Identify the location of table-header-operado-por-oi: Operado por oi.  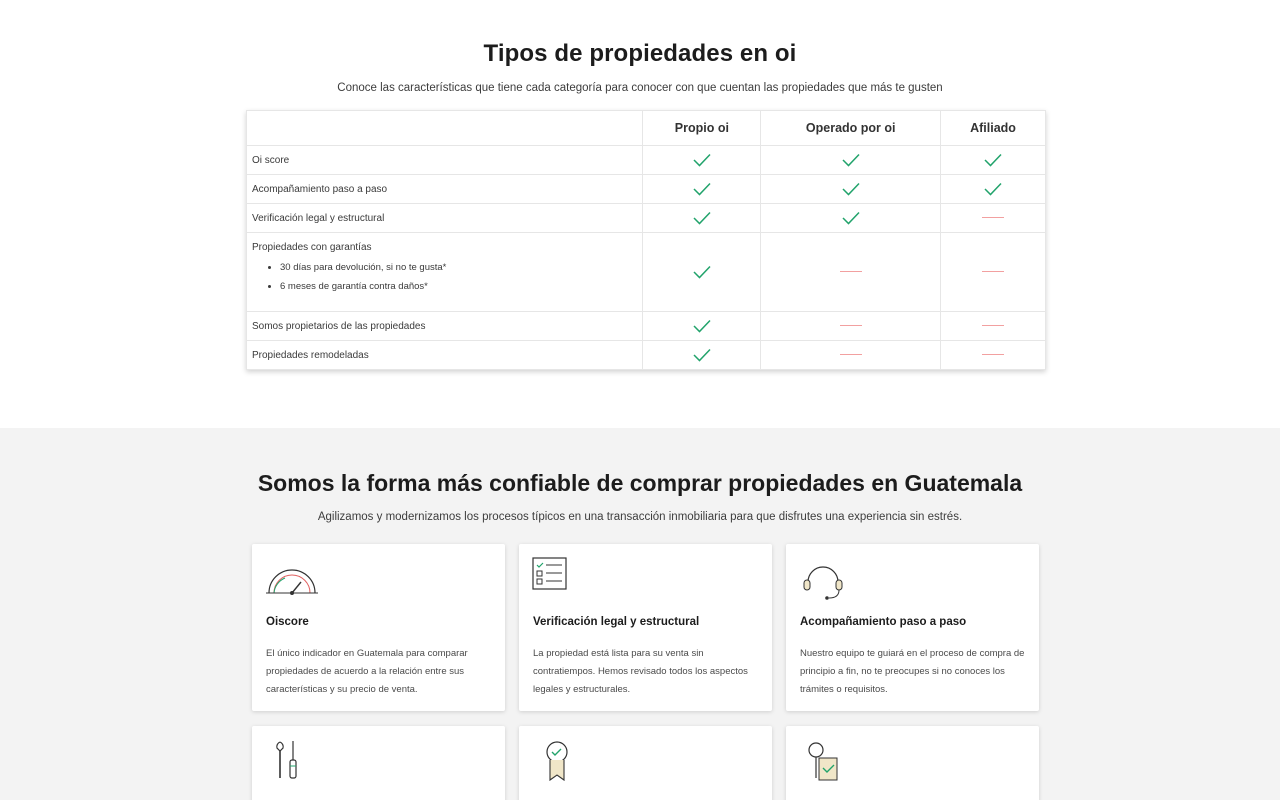
(851, 128).